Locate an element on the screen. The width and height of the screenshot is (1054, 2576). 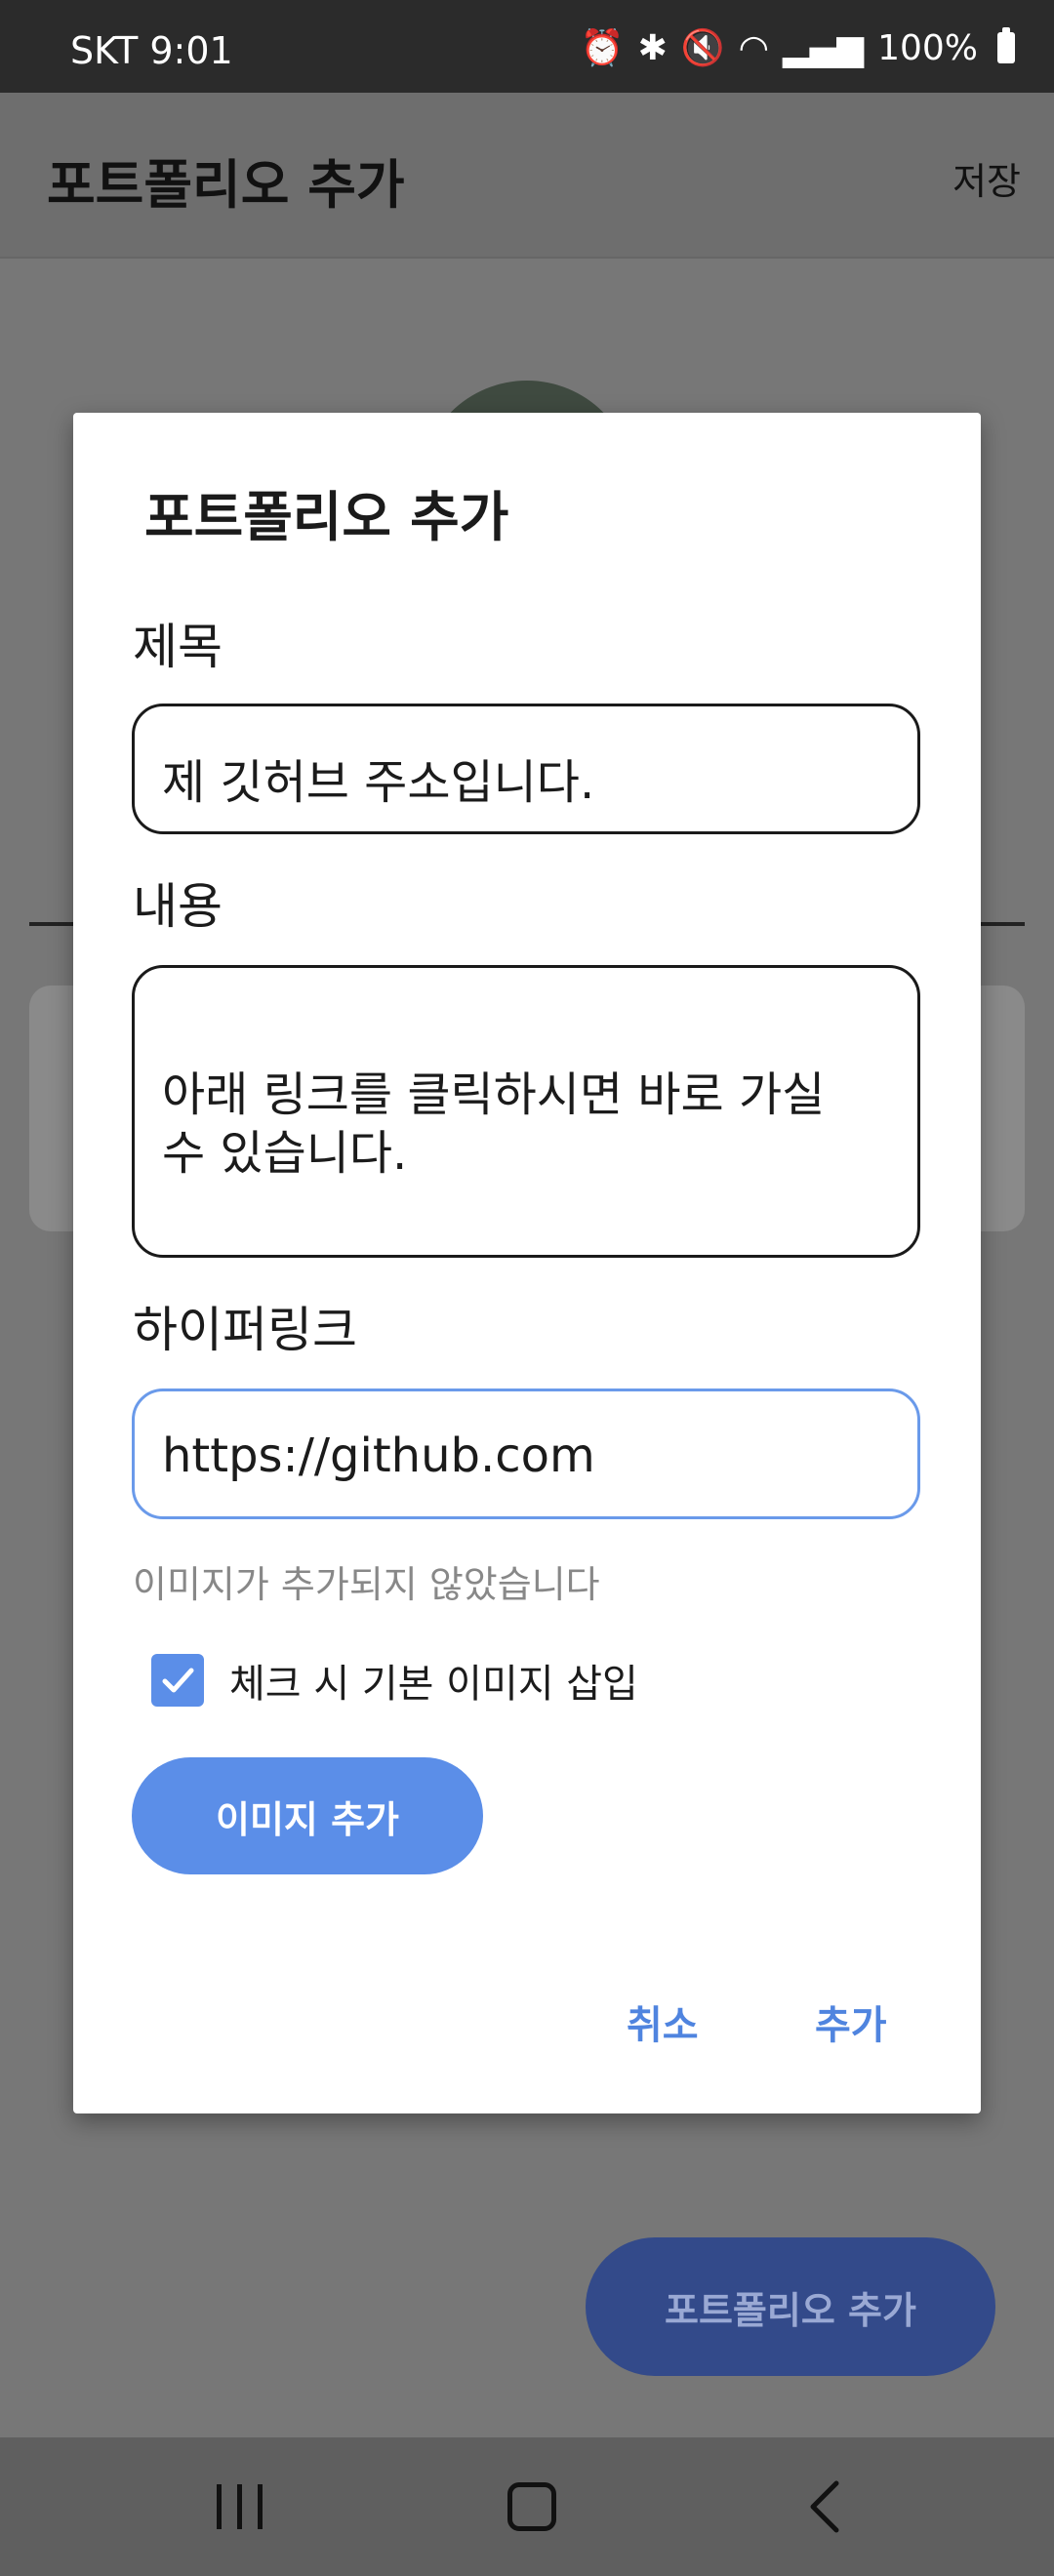
cancel-button: 취소 is located at coordinates (663, 2021).